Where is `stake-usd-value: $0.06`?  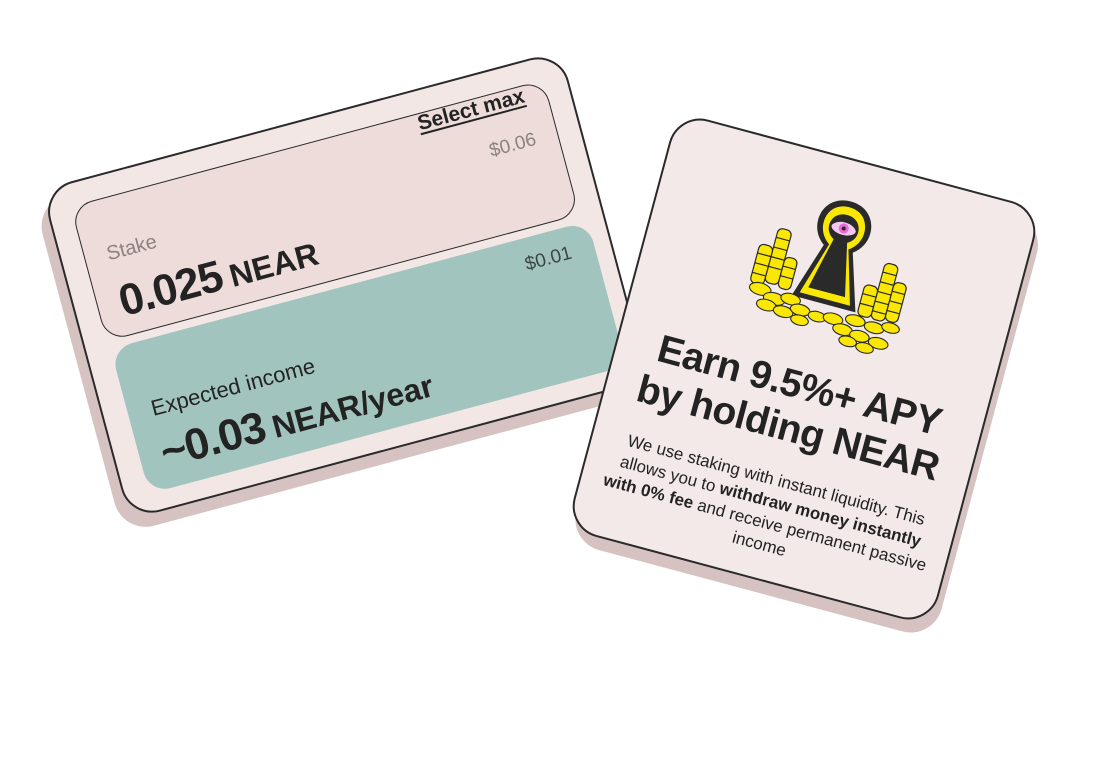
stake-usd-value: $0.06 is located at coordinates (513, 145).